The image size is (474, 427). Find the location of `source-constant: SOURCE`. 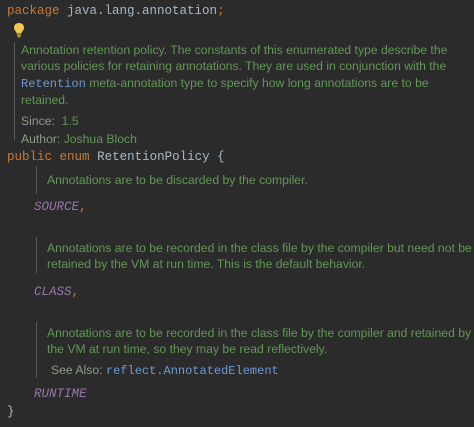

source-constant: SOURCE is located at coordinates (57, 207).